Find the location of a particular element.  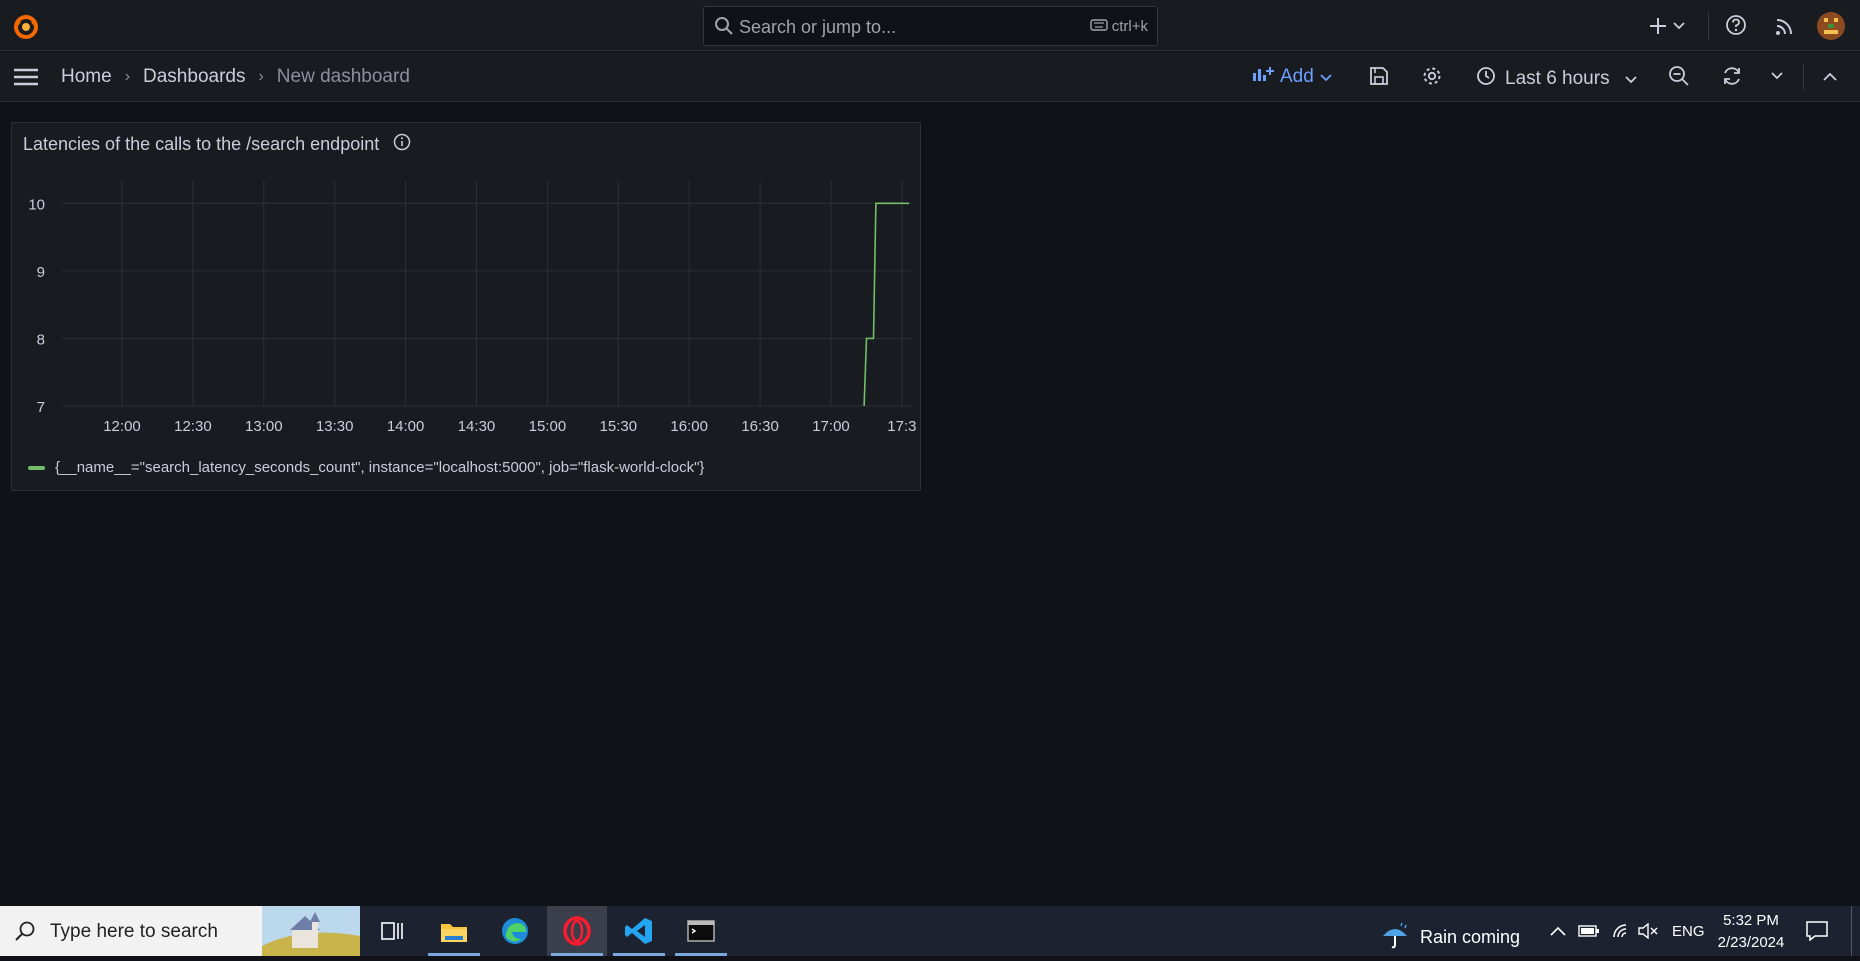

y-tick-label: 10 is located at coordinates (36, 204).